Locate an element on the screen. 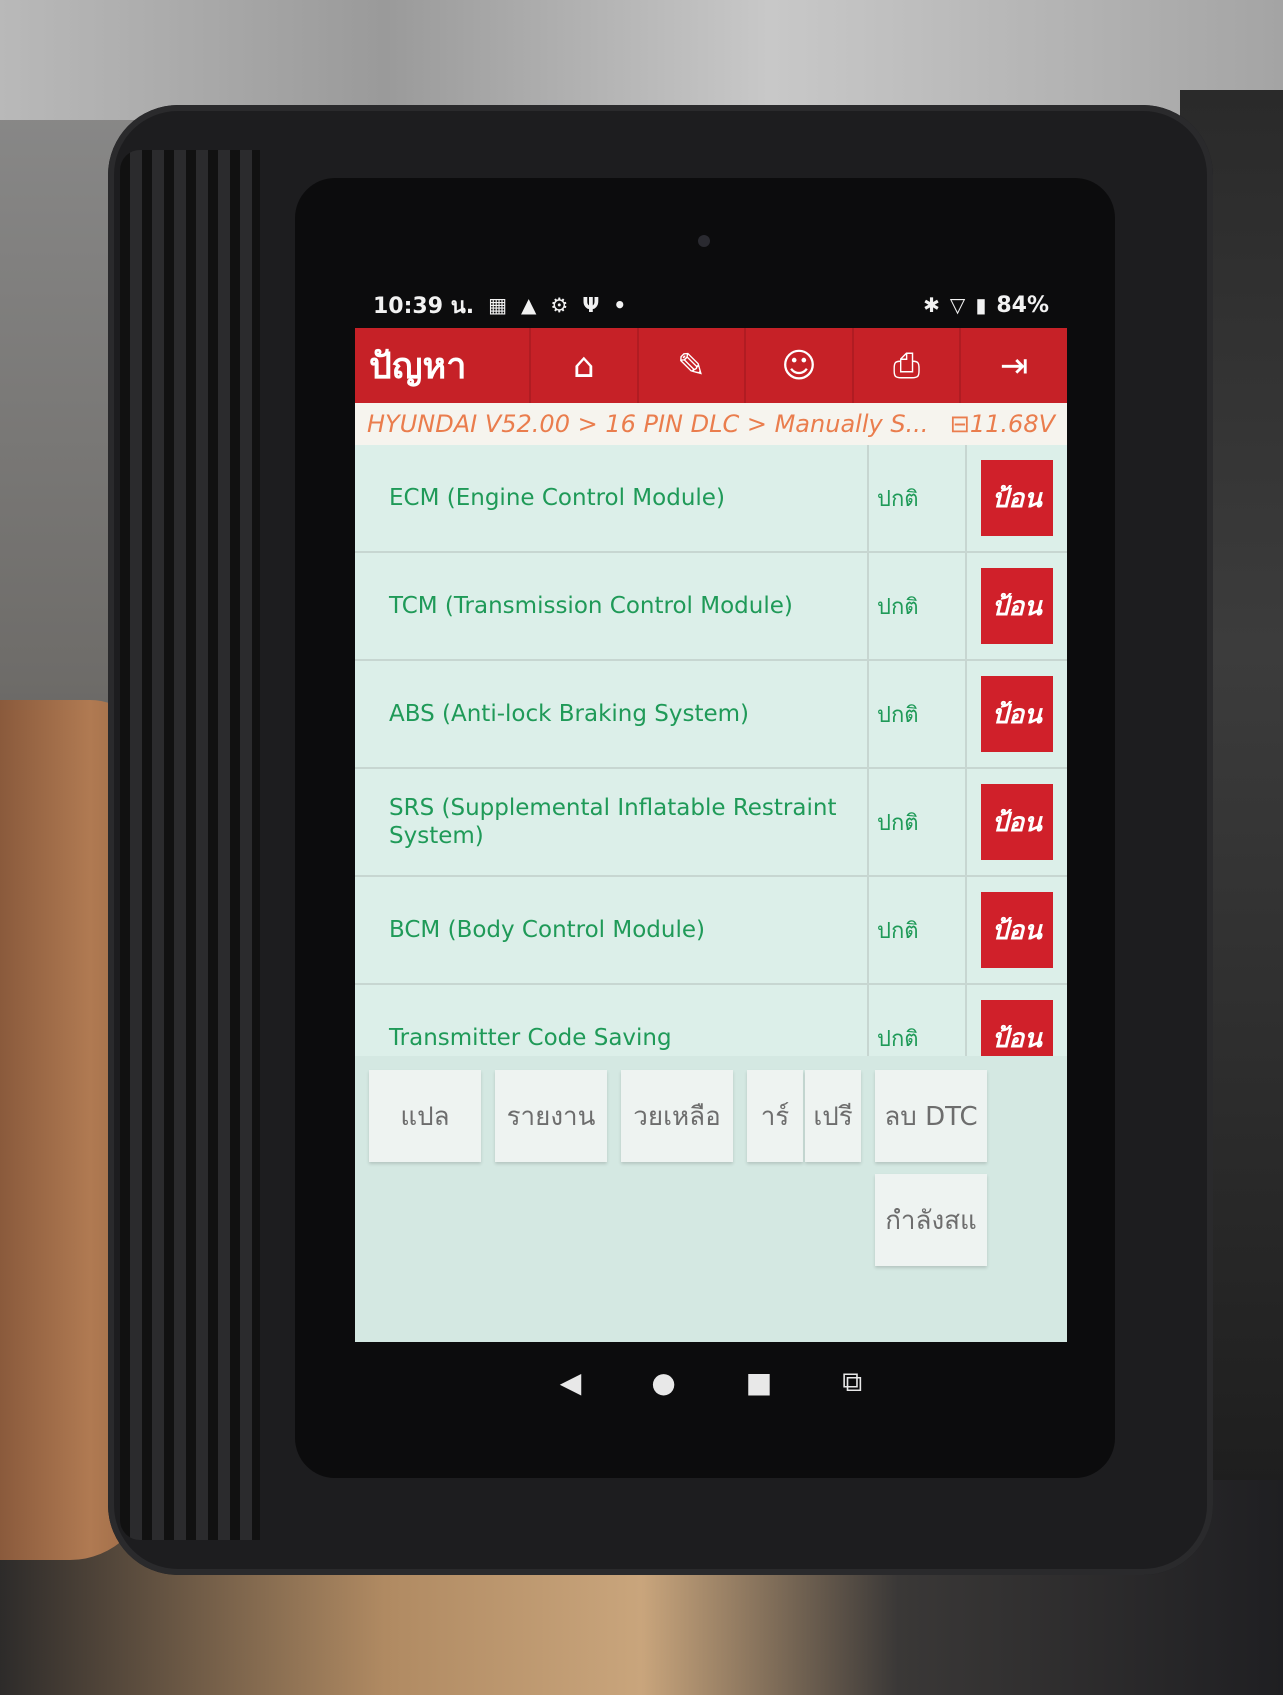  app-toolbar: ปัญหา ⌂ ✎ ☺ ⎙ ⇥ is located at coordinates (711, 365).